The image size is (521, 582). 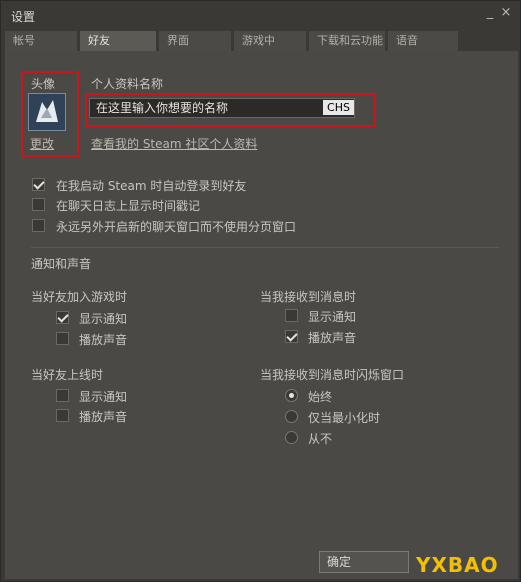 I want to click on window-title: 设置, so click(x=23, y=17).